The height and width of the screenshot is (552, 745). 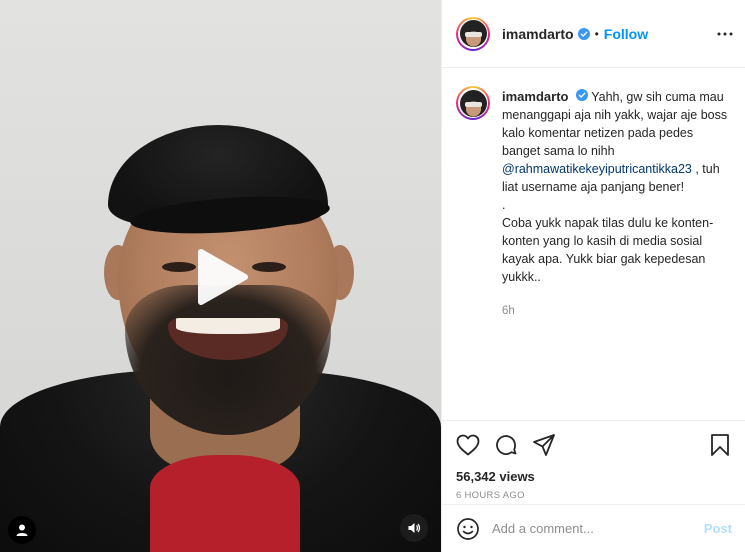 What do you see at coordinates (473, 33) in the screenshot?
I see `avatar` at bounding box center [473, 33].